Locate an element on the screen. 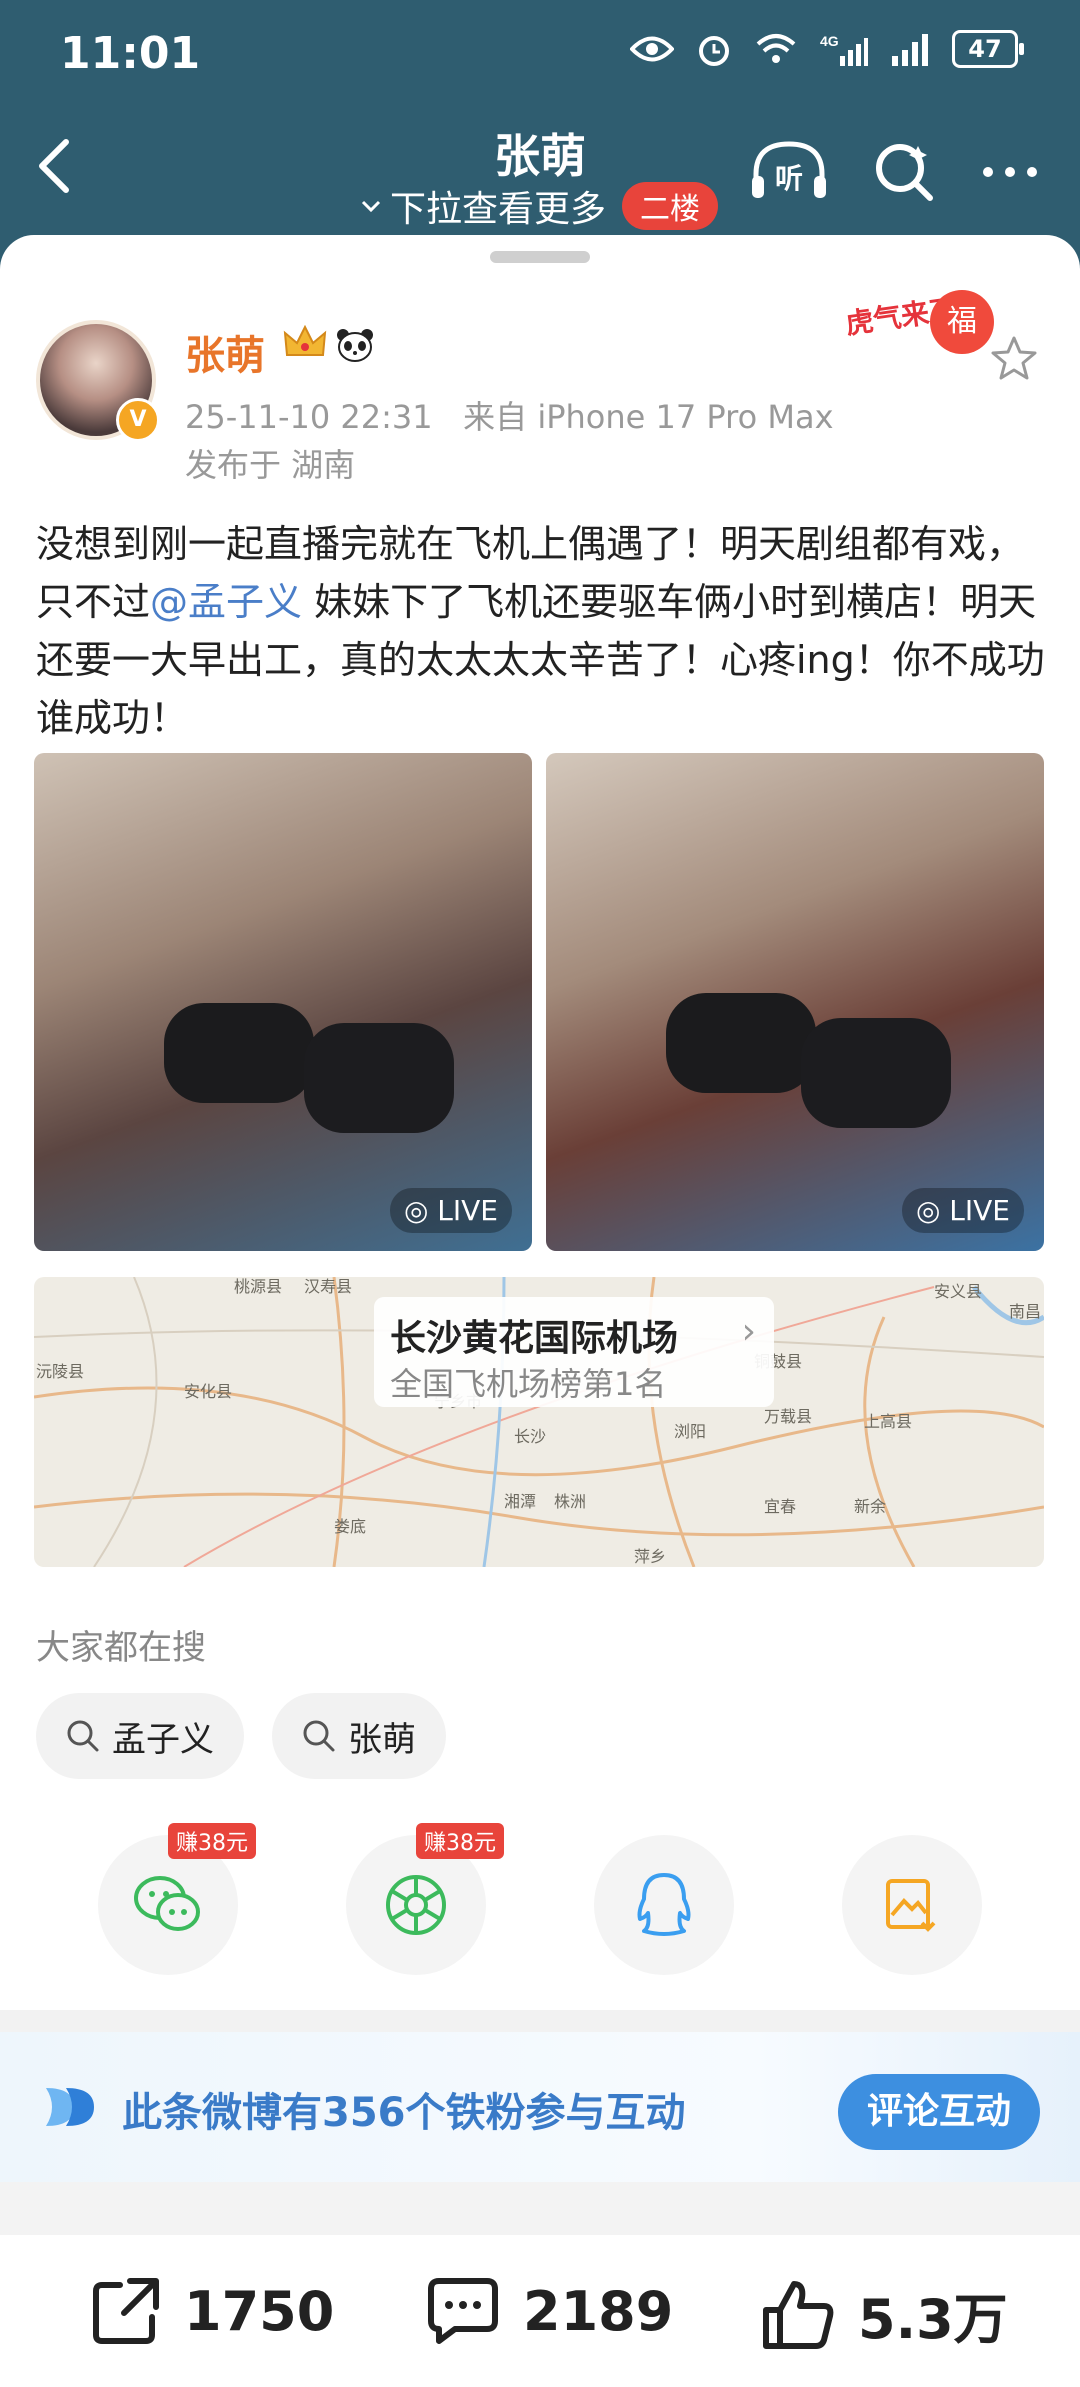 This screenshot has width=1080, height=2387. more-icon is located at coordinates (1010, 172).